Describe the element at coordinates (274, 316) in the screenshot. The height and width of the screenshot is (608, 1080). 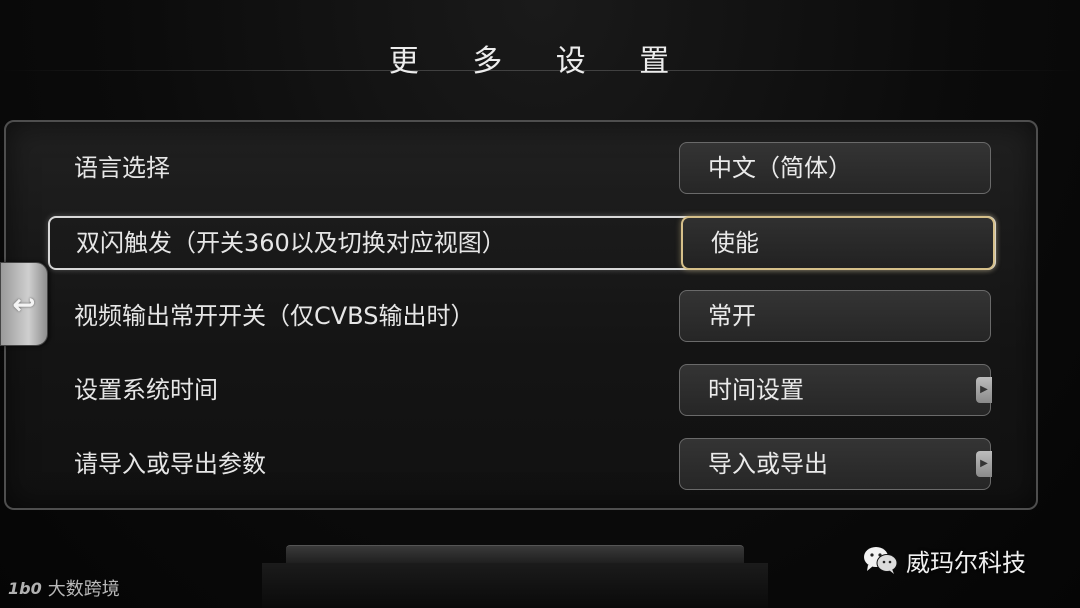
I see `setting-label: 视频输出常开开关（仅CVBS输出时）` at that location.